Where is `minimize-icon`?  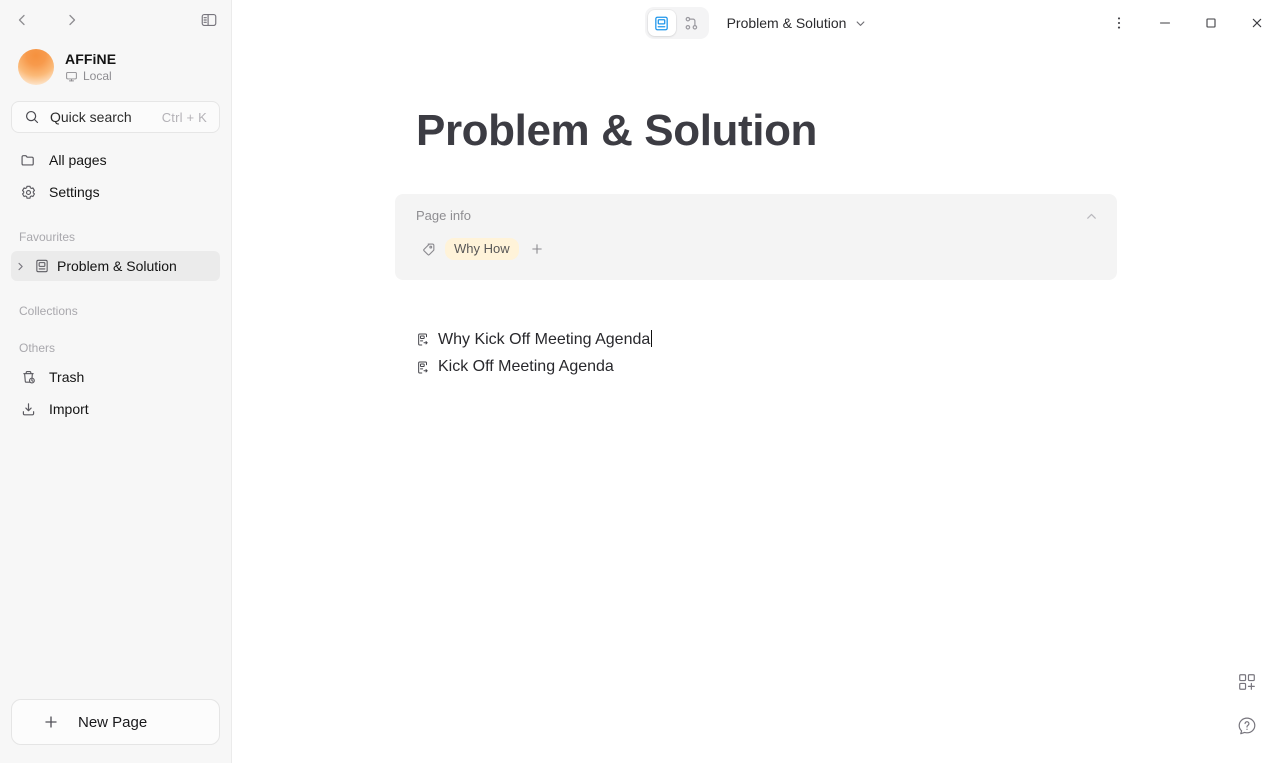
minimize-icon is located at coordinates (1165, 23).